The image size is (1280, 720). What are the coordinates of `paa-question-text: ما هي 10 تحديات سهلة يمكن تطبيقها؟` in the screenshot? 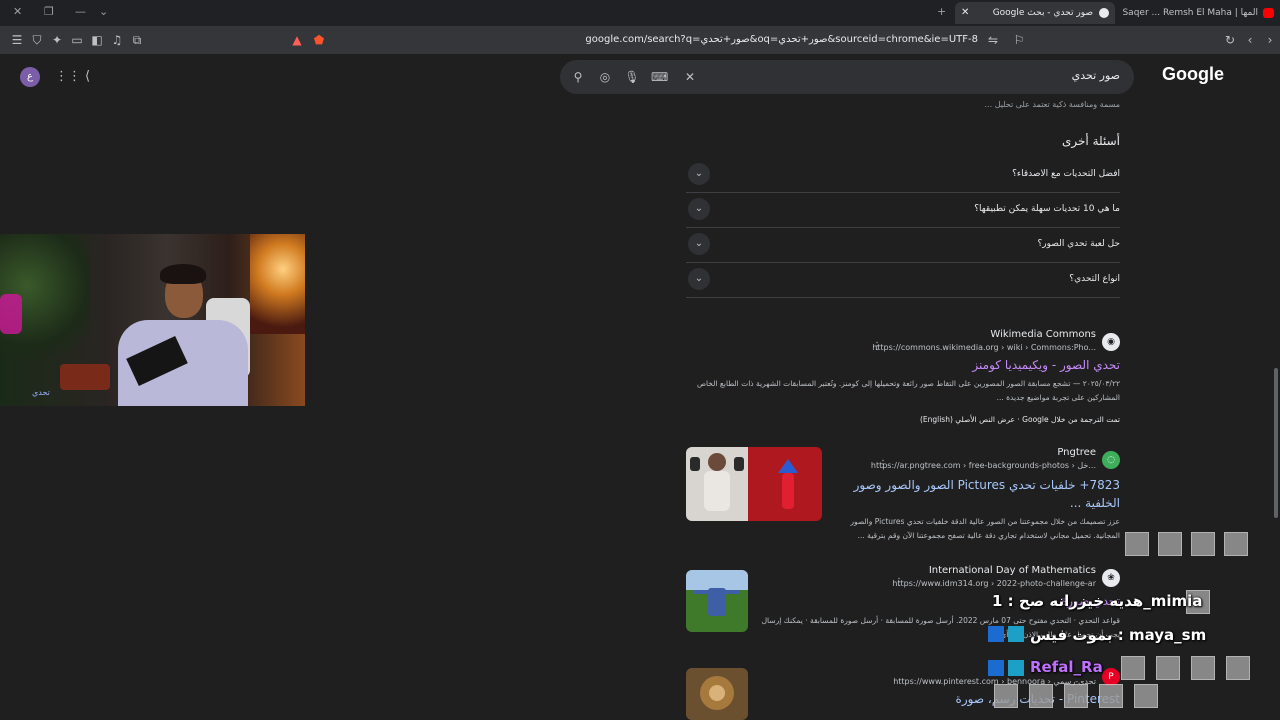 It's located at (1047, 209).